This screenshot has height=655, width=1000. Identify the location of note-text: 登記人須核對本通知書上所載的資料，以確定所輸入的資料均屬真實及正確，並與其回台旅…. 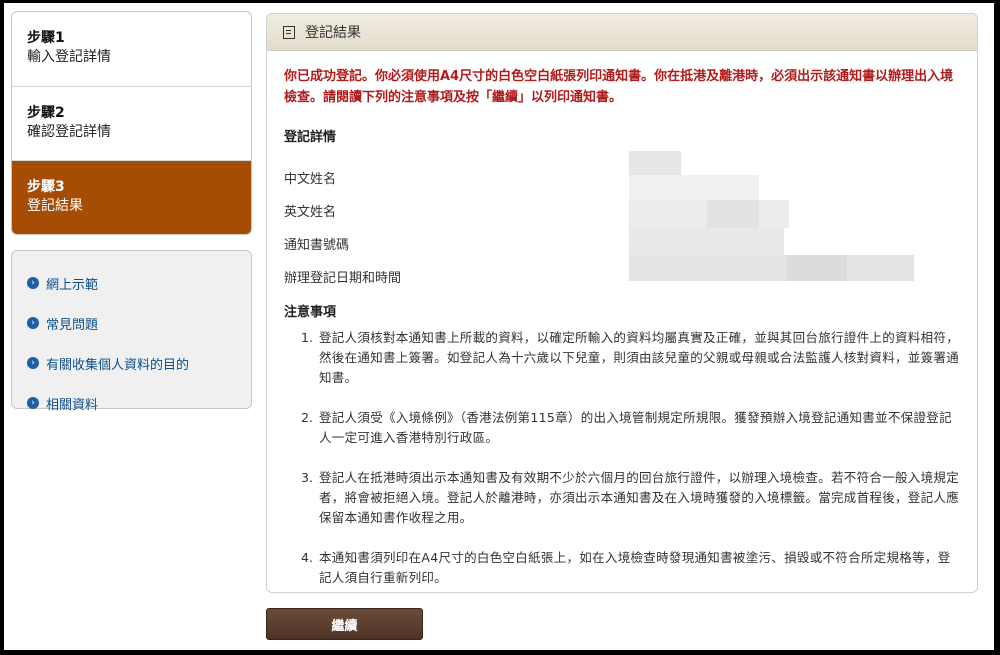
(639, 357).